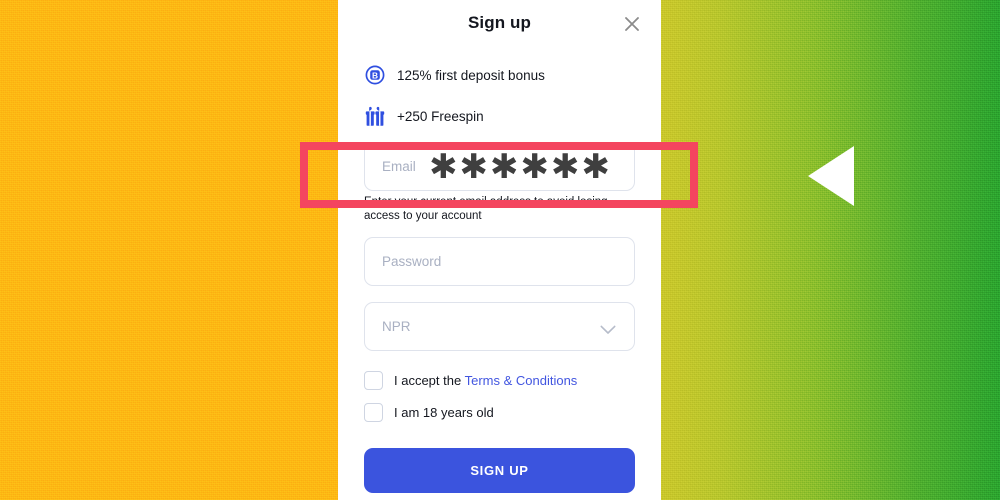 This screenshot has height=500, width=1000. Describe the element at coordinates (429, 380) in the screenshot. I see `terms-label-prefix: I accept the` at that location.